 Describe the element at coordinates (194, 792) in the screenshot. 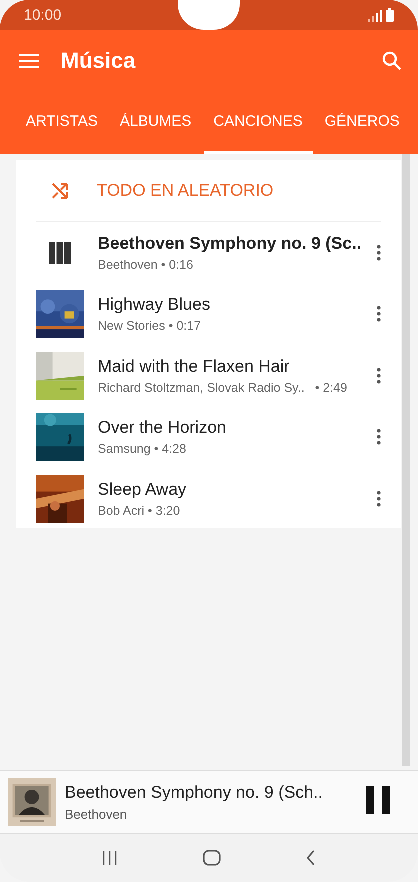

I see `now-playing-title: Beethoven Symphony no. 9 (Sch..` at that location.